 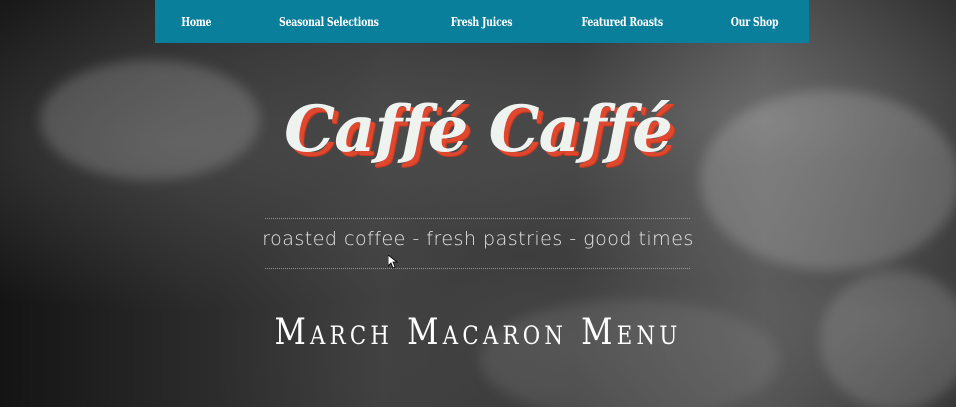 What do you see at coordinates (393, 262) in the screenshot?
I see `mouse-cursor-icon` at bounding box center [393, 262].